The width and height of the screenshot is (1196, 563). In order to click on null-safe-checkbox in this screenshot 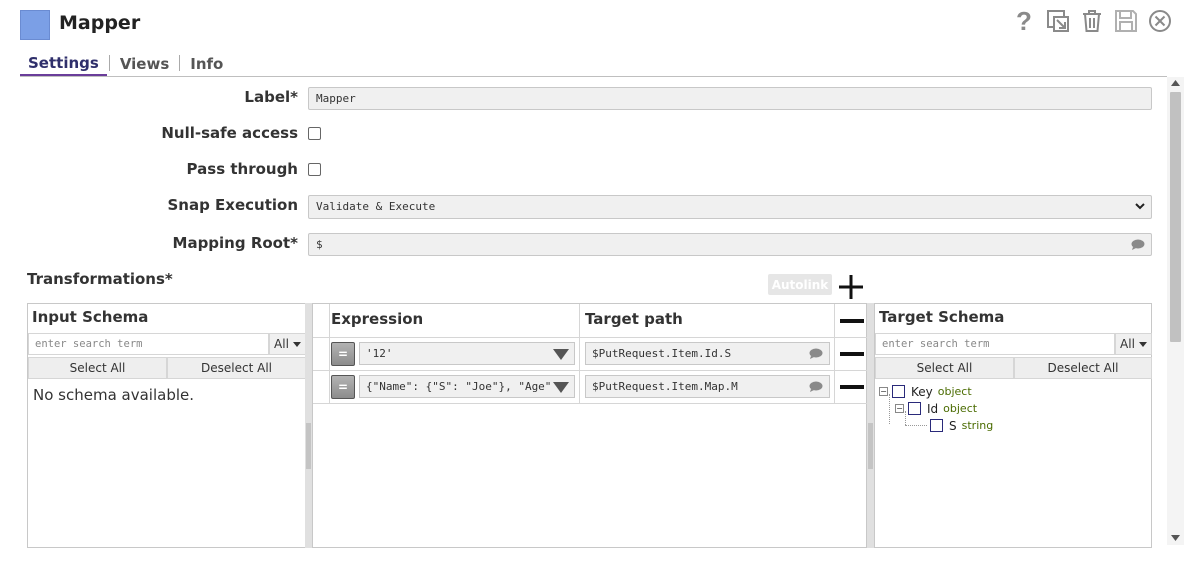, I will do `click(314, 133)`.